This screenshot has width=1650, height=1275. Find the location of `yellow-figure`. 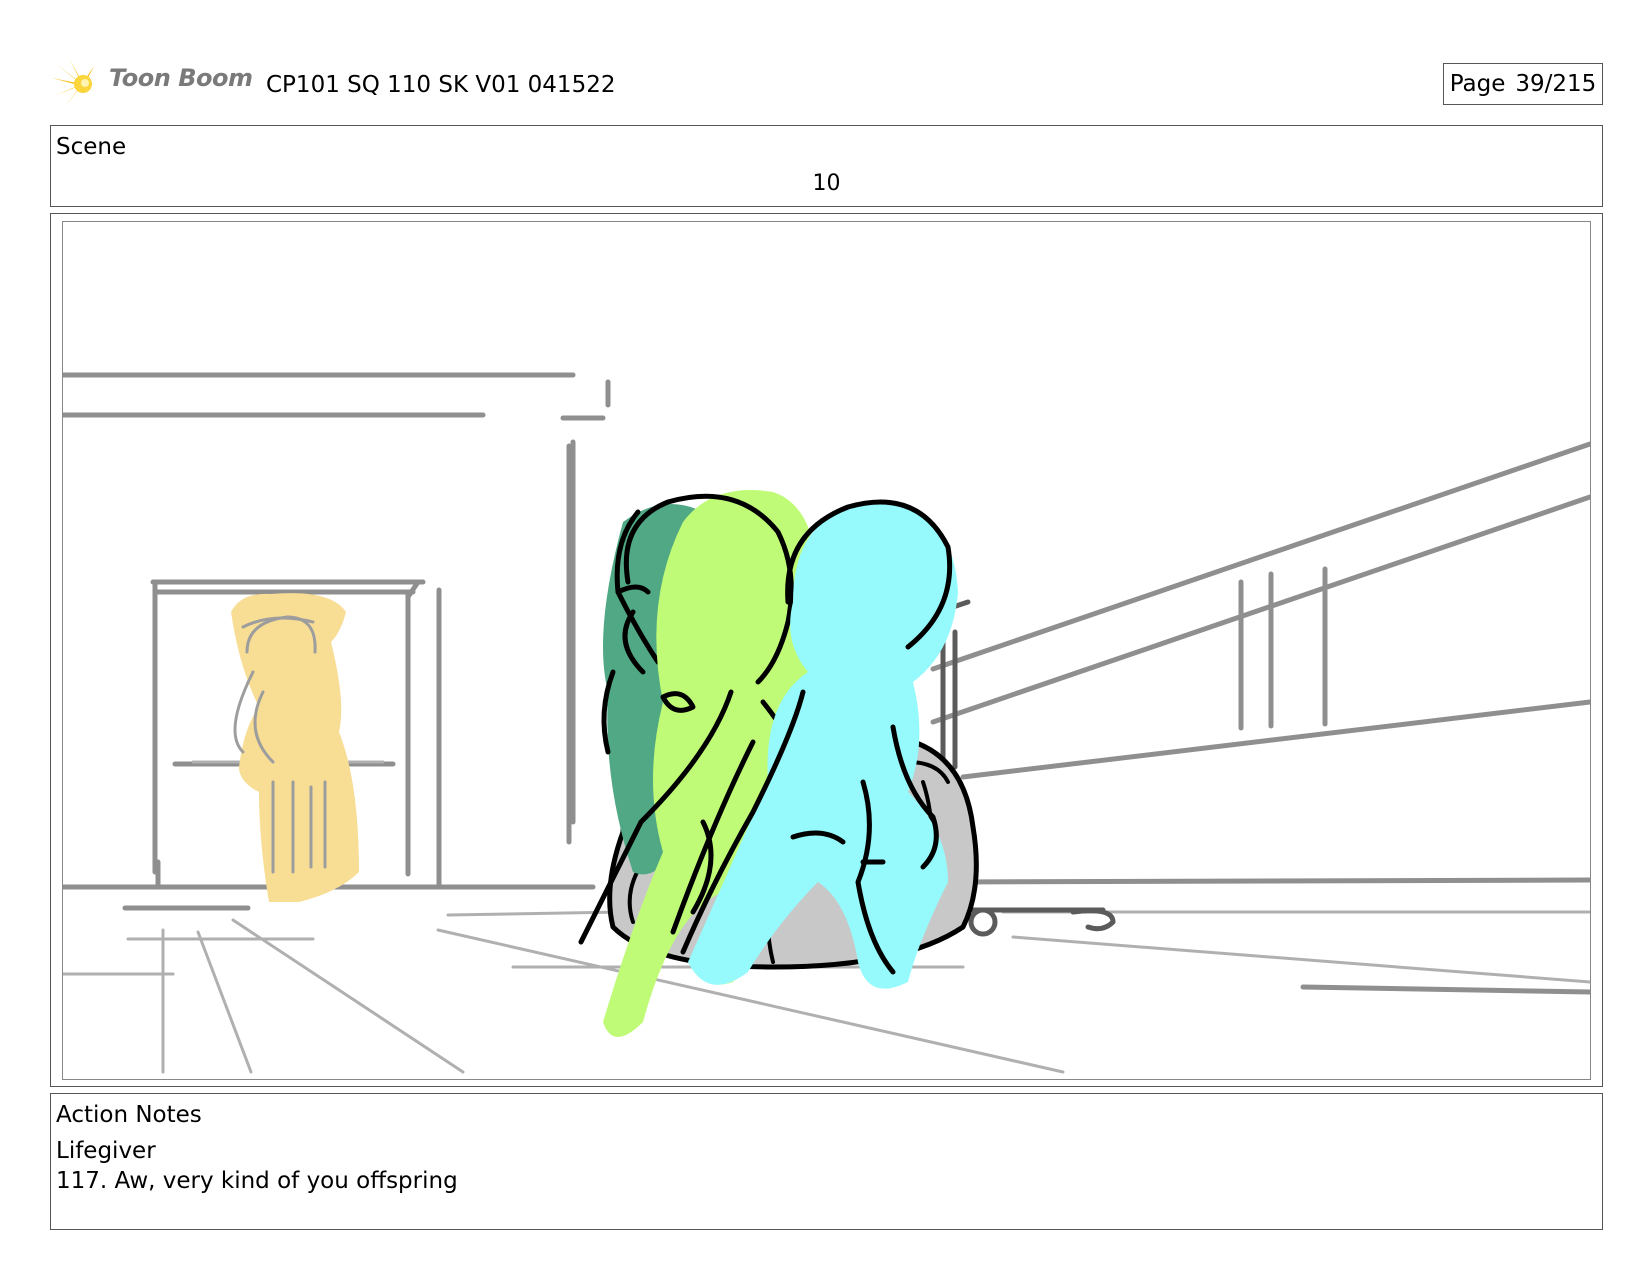

yellow-figure is located at coordinates (295, 747).